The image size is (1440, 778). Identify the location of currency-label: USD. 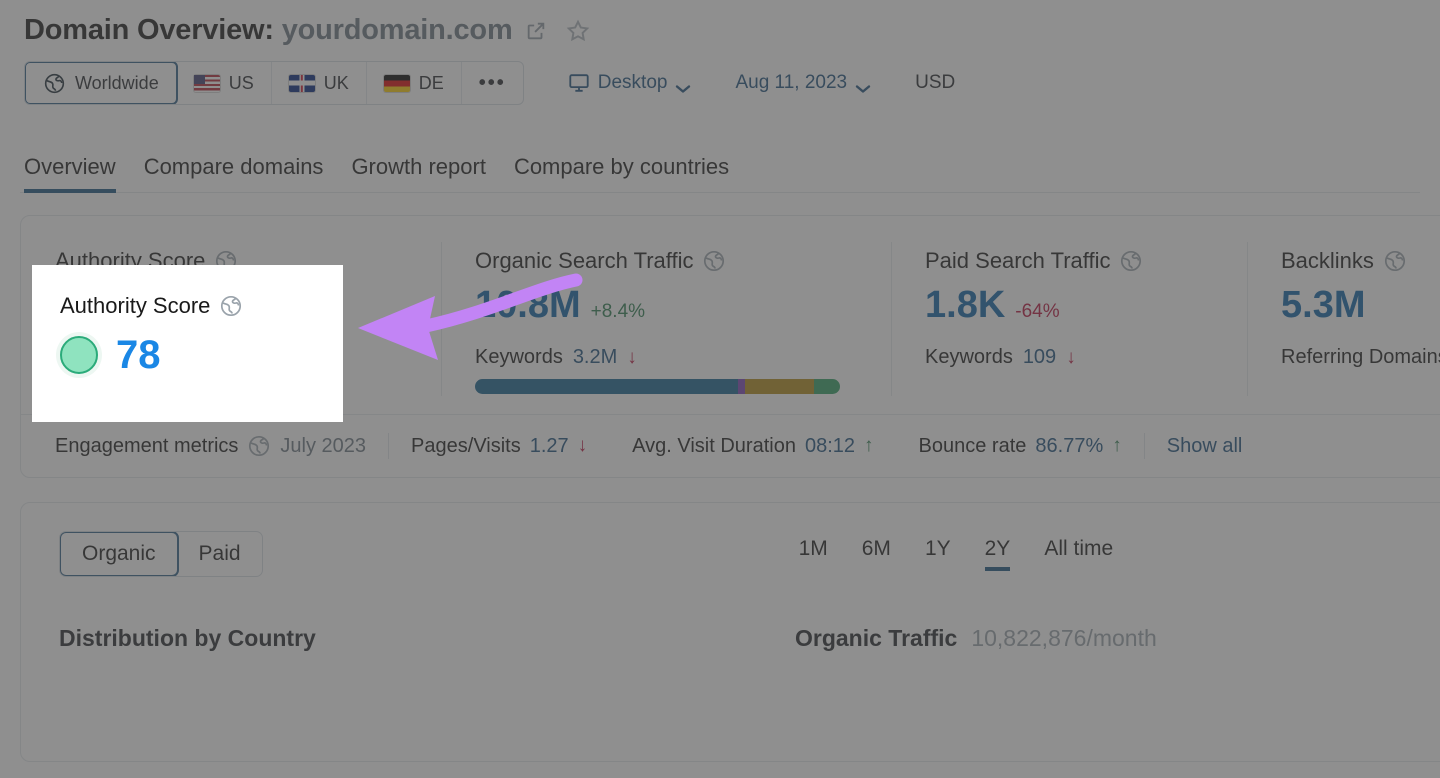
(935, 82).